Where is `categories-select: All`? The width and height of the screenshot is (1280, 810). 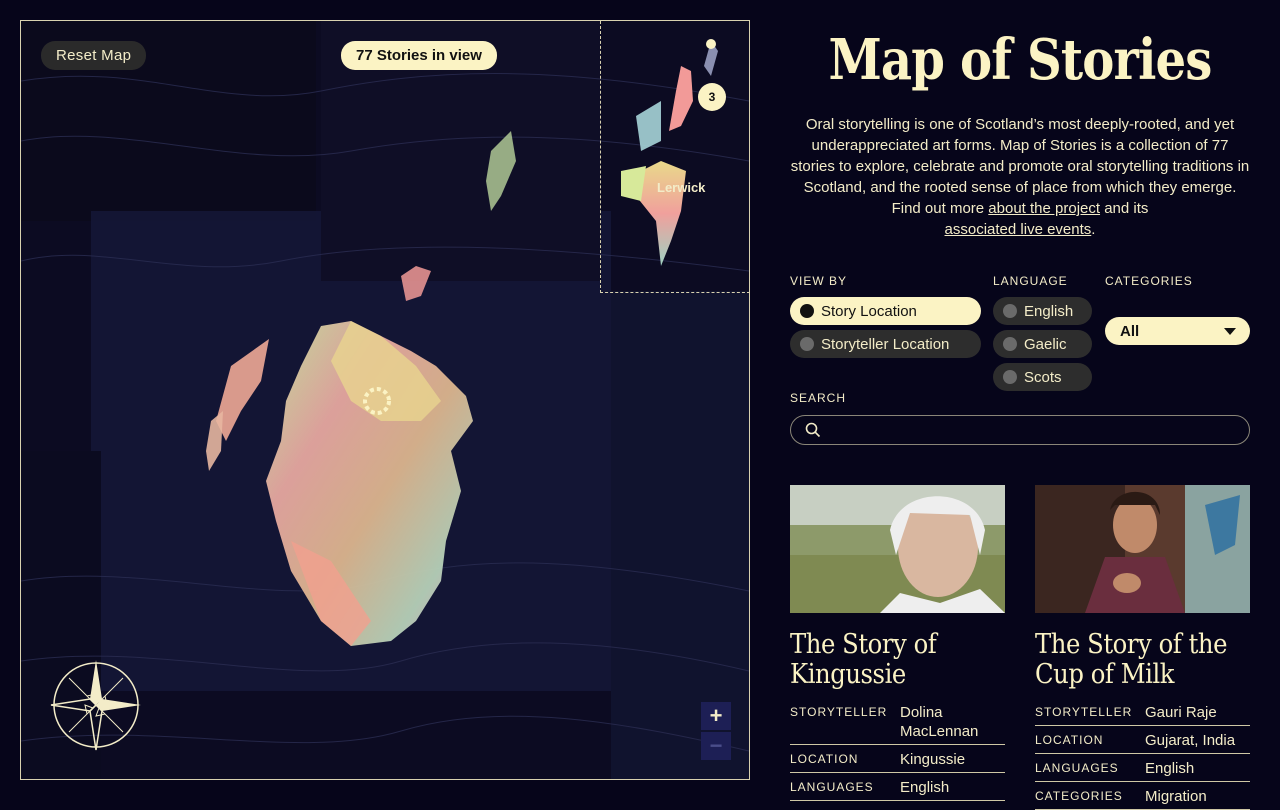 categories-select: All is located at coordinates (1177, 331).